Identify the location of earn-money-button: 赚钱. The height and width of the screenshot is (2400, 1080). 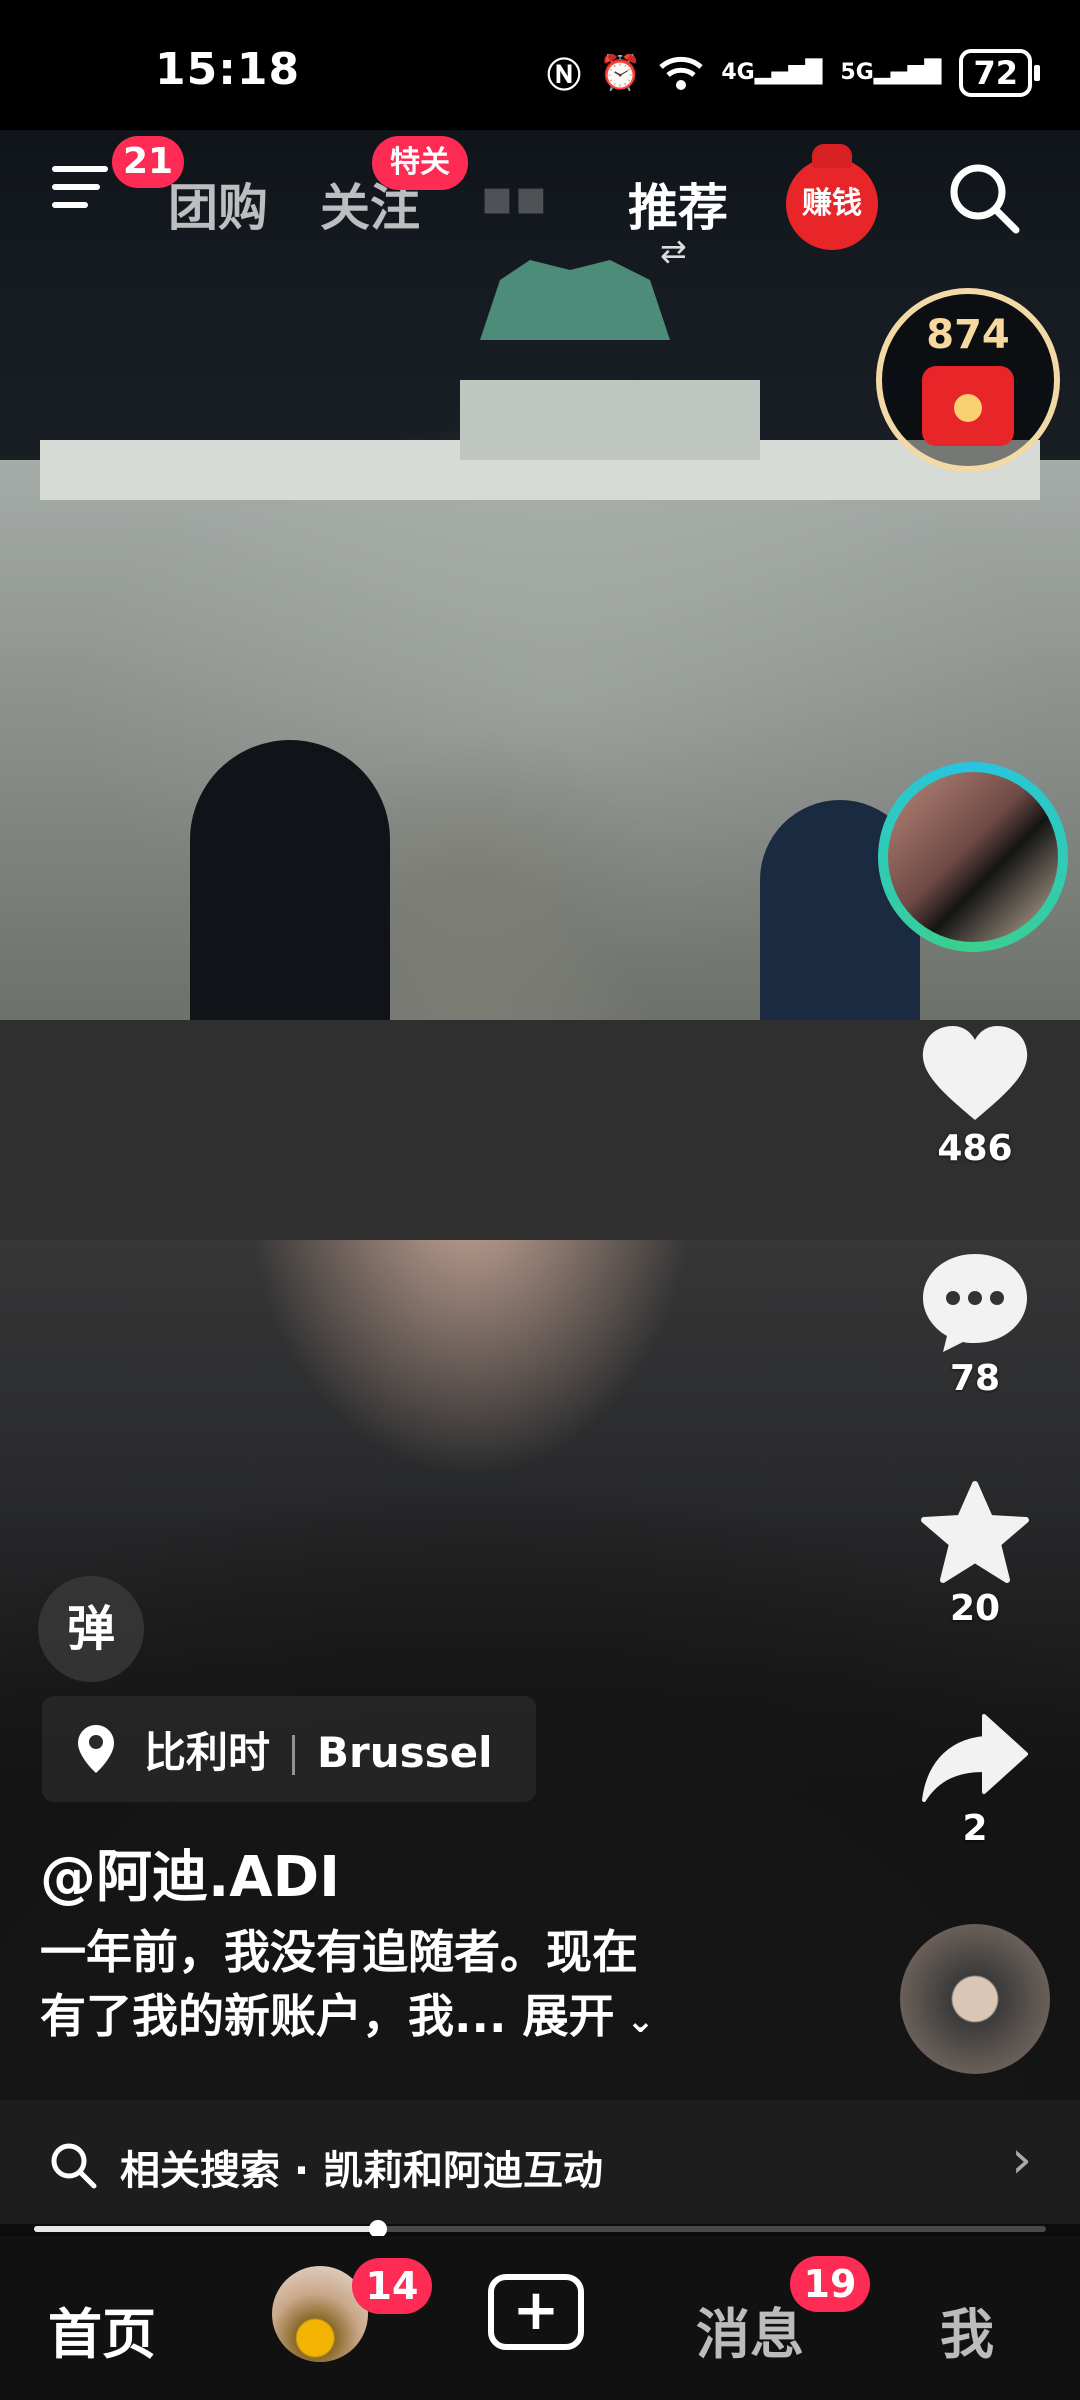
(832, 197).